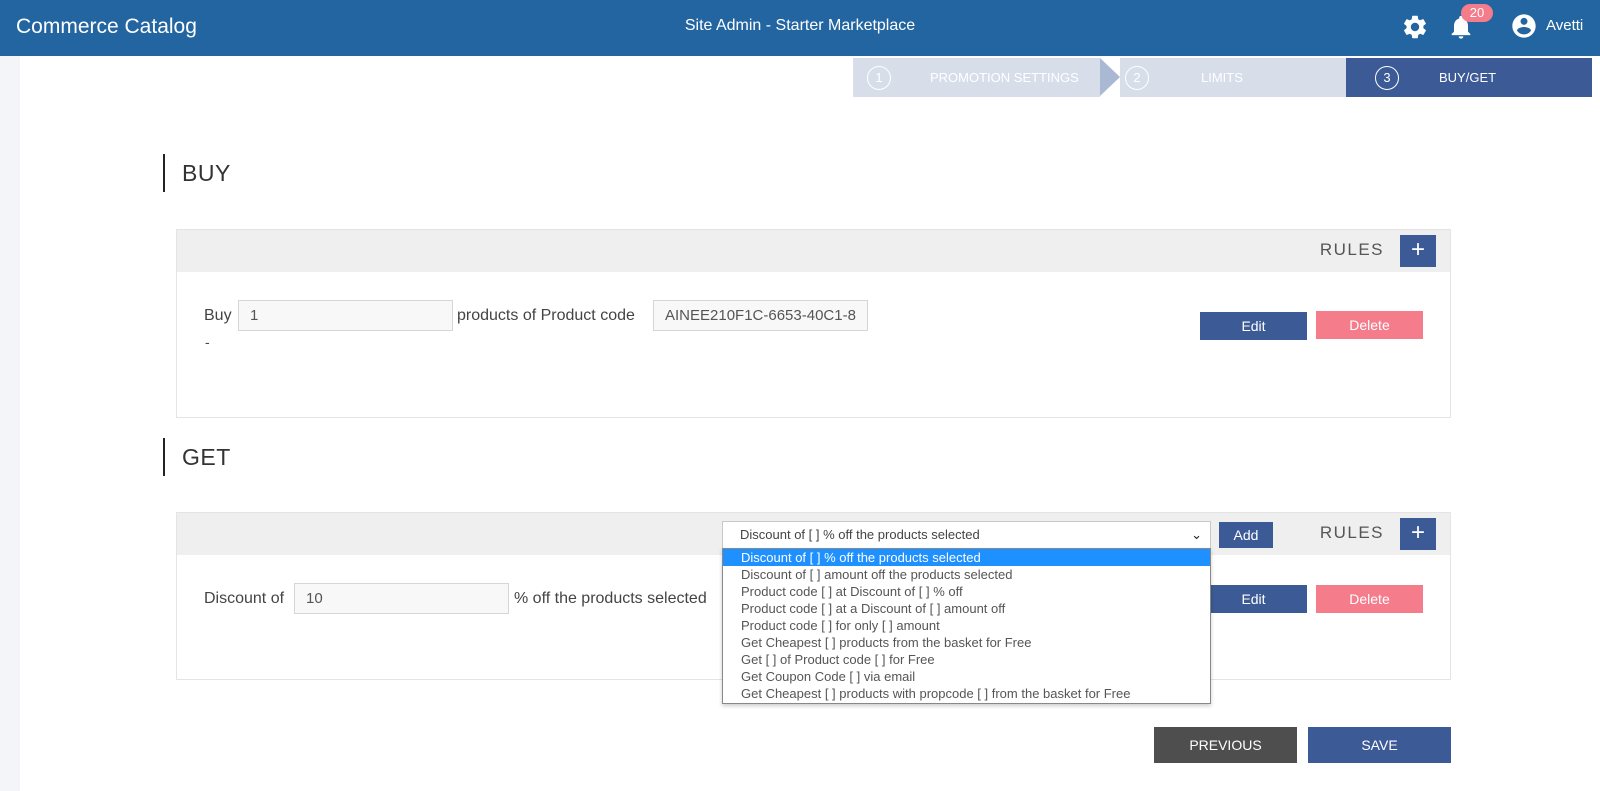 The height and width of the screenshot is (791, 1600). I want to click on get-delete-button: Delete, so click(1369, 599).